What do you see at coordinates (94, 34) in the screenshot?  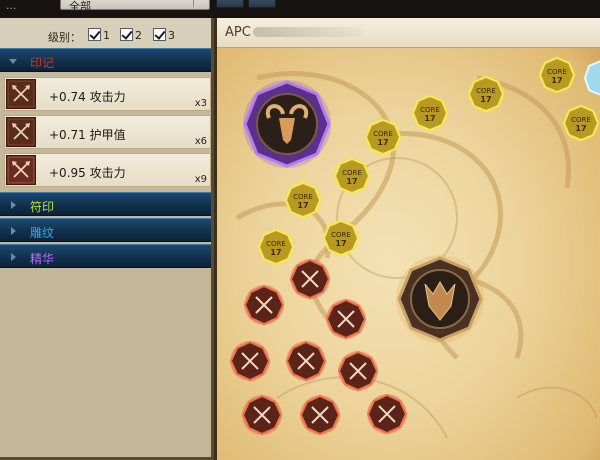 I see `level-1-checkbox` at bounding box center [94, 34].